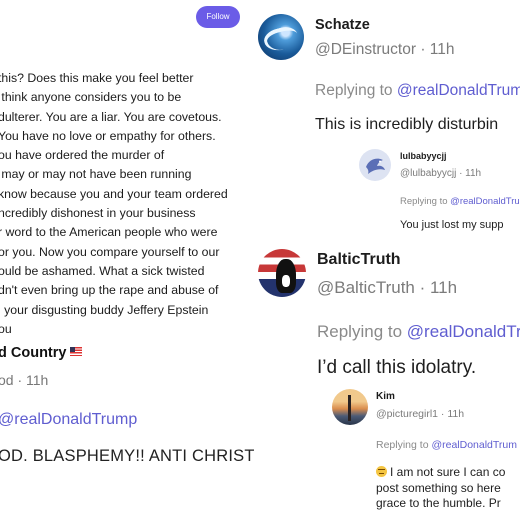  I want to click on grimace-emoji-icon, so click(381, 471).